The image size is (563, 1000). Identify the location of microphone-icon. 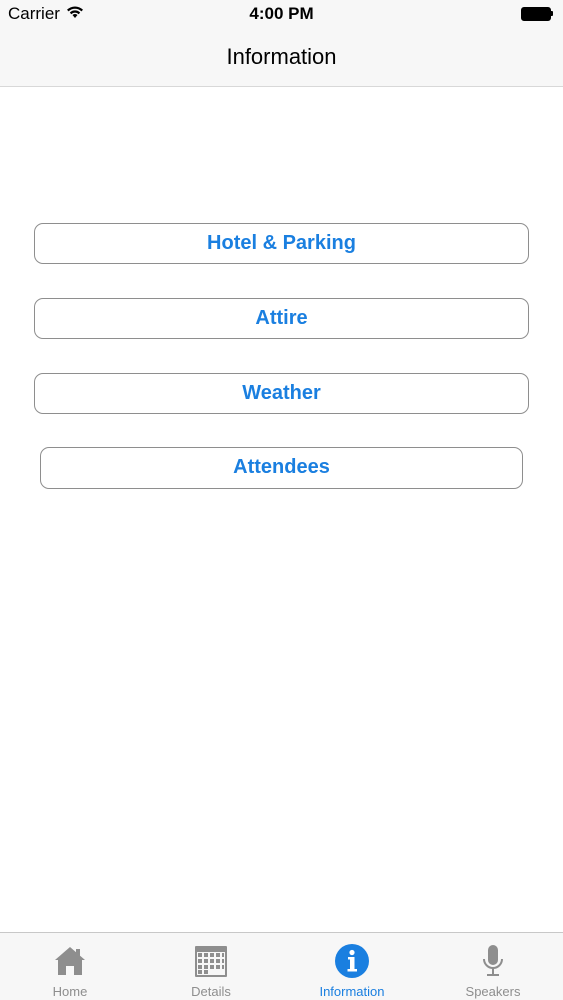
(493, 961).